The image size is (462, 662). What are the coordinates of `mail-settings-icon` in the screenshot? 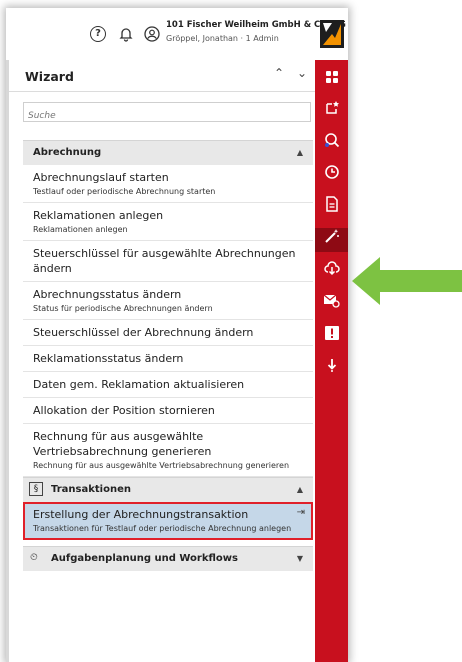 It's located at (331, 304).